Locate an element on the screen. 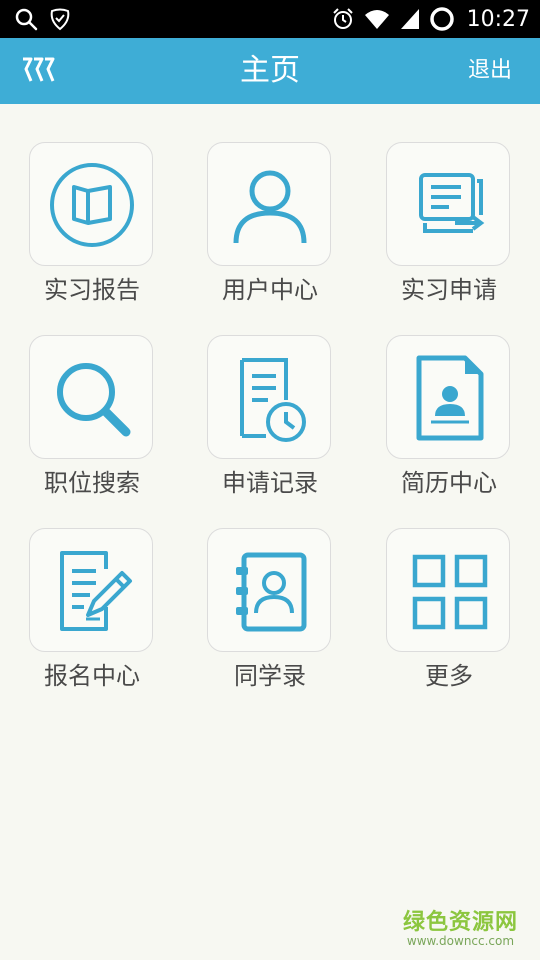 This screenshot has height=960, width=540. tile-more: 更多 is located at coordinates (449, 613).